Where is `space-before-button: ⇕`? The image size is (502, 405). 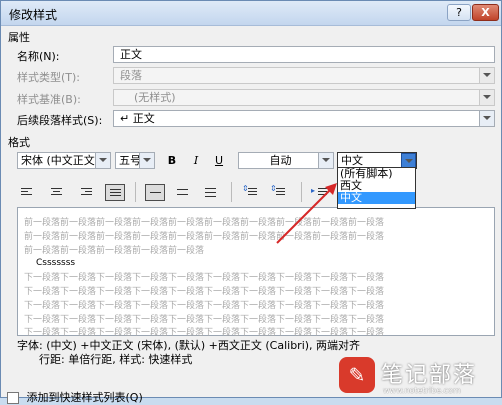
space-before-button: ⇕ is located at coordinates (251, 192).